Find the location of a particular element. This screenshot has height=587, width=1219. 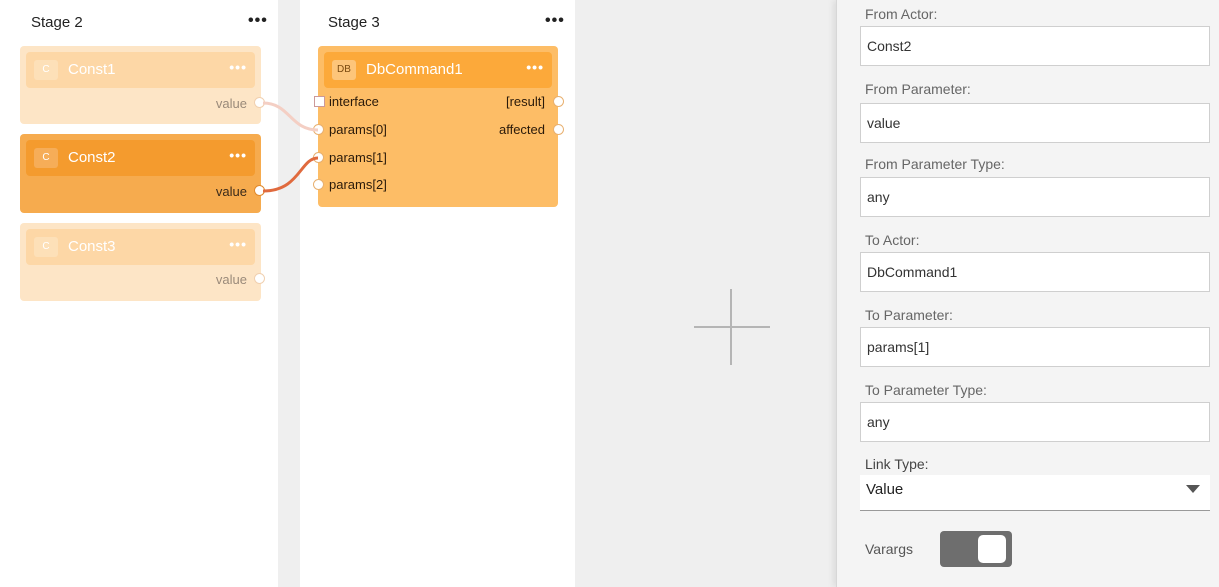

input-port-label: interface is located at coordinates (354, 101).